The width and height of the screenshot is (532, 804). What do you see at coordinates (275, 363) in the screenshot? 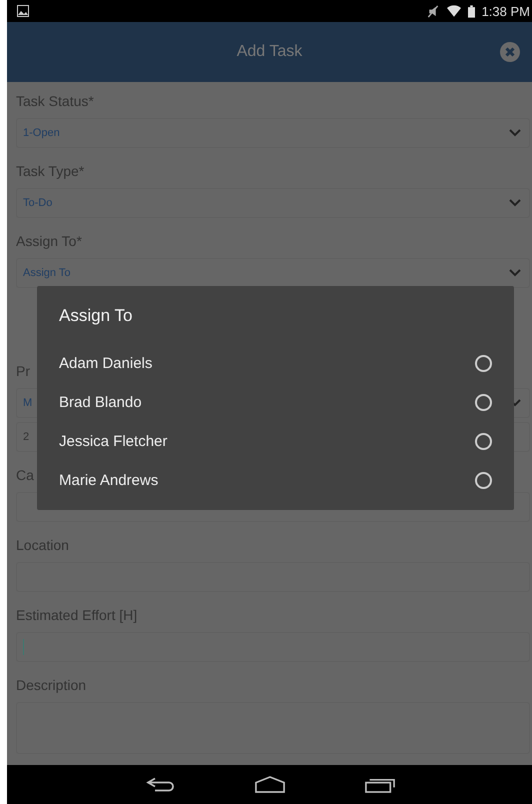
I see `assignee-option: Adam Daniels` at bounding box center [275, 363].